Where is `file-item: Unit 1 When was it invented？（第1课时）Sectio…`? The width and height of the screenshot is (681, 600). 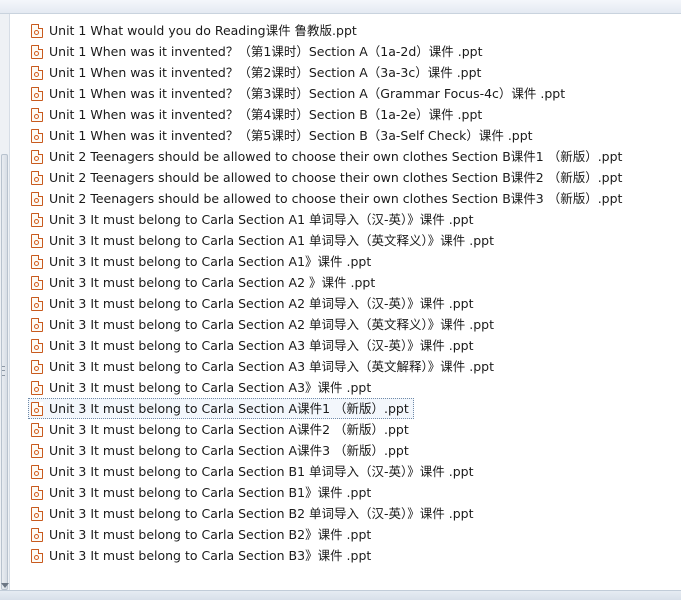 file-item: Unit 1 When was it invented？（第1课时）Sectio… is located at coordinates (258, 51).